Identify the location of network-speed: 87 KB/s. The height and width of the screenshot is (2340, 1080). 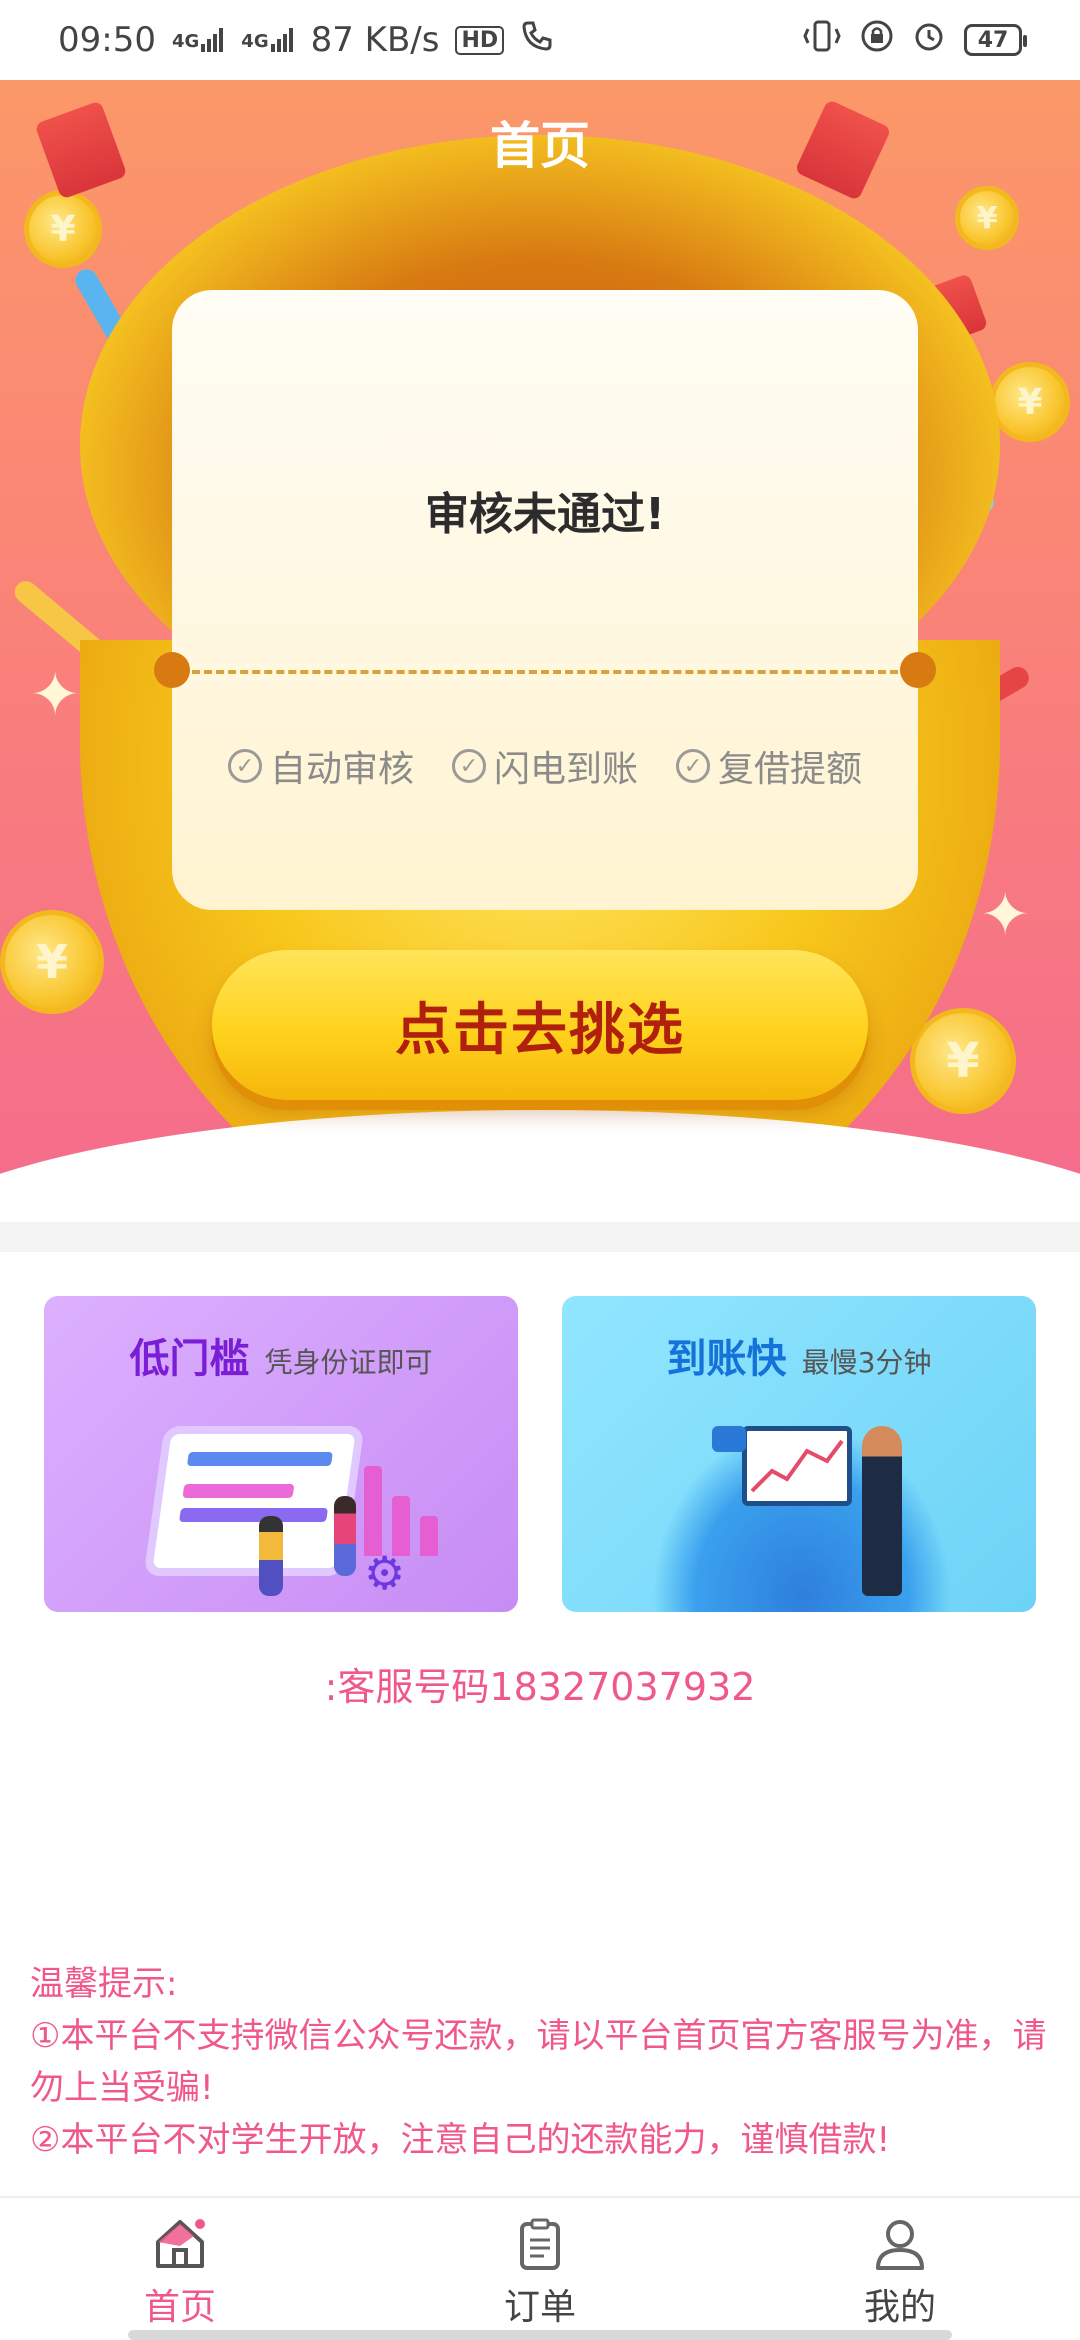
(375, 40).